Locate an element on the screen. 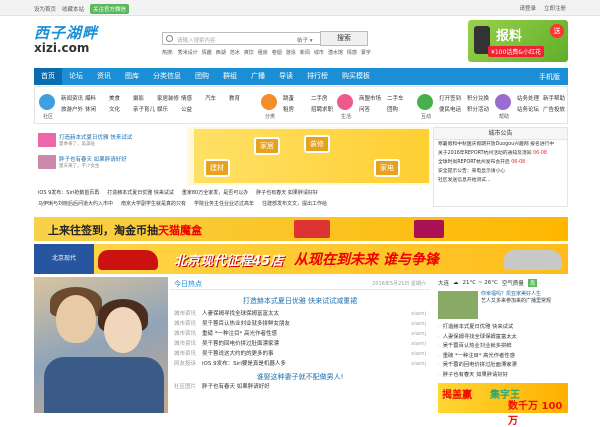  quick-link: 问答 is located at coordinates (372, 109).